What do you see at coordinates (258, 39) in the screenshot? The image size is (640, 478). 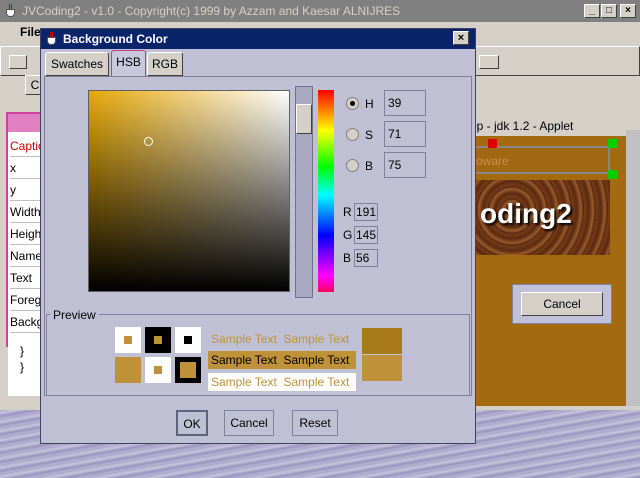 I see `dialog-titlebar: Background Color` at bounding box center [258, 39].